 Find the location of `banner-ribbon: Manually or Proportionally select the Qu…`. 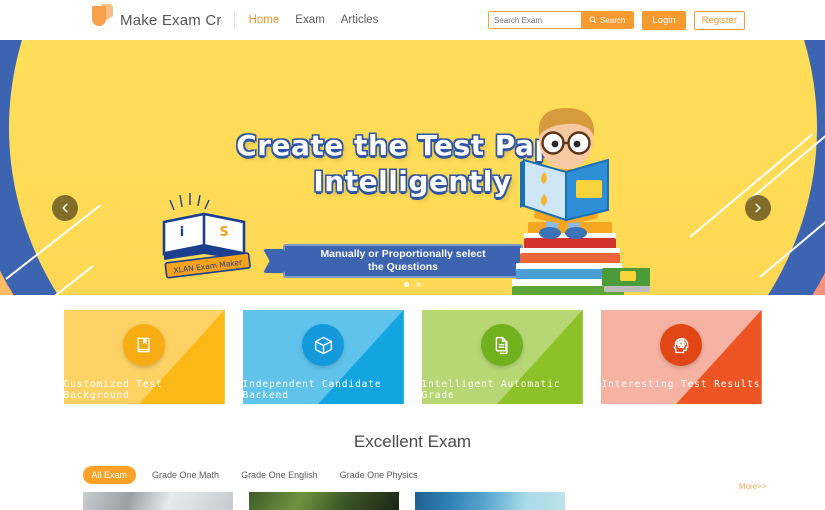

banner-ribbon: Manually or Proportionally select the Qu… is located at coordinates (403, 261).